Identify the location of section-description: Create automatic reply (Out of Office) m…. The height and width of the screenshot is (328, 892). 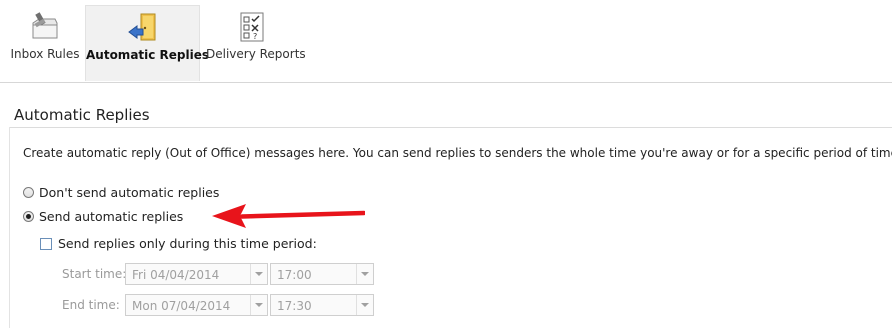
(457, 153).